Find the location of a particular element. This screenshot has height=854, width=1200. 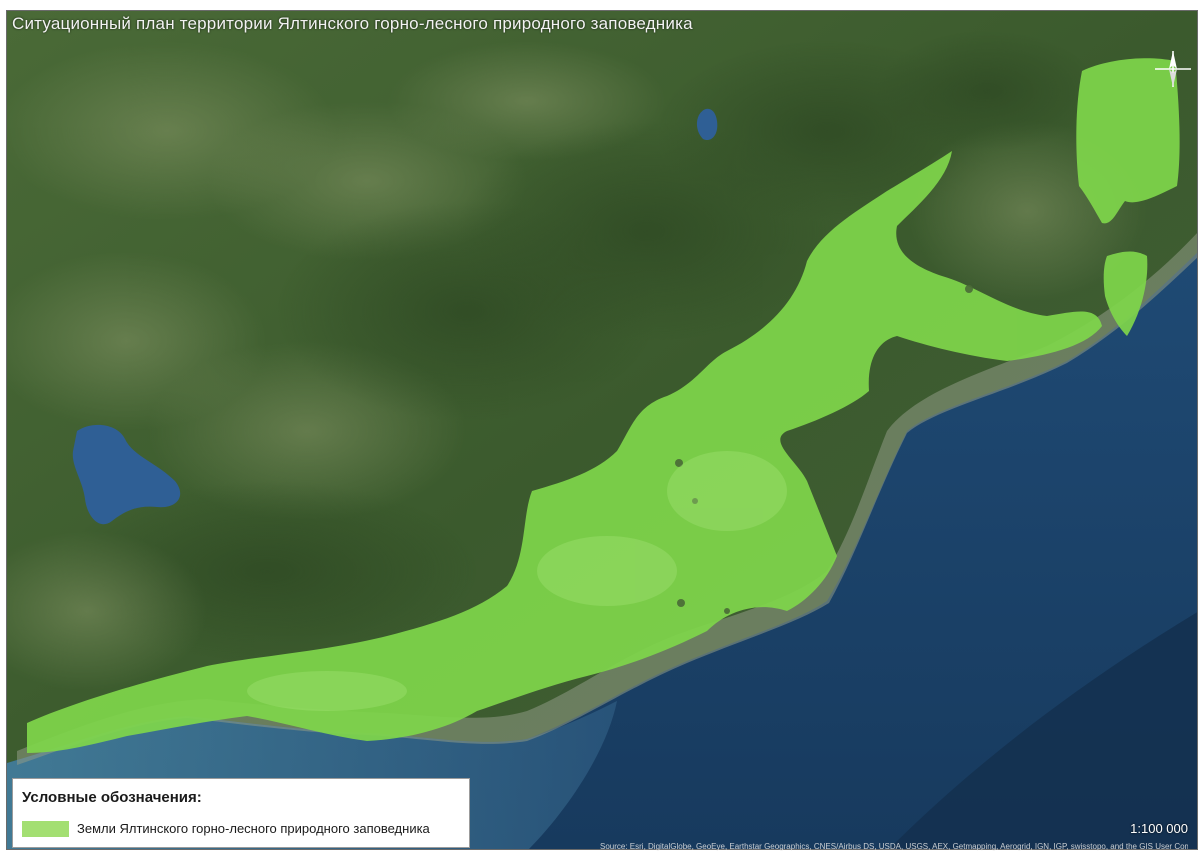

north-arrow-icon is located at coordinates (1173, 69).